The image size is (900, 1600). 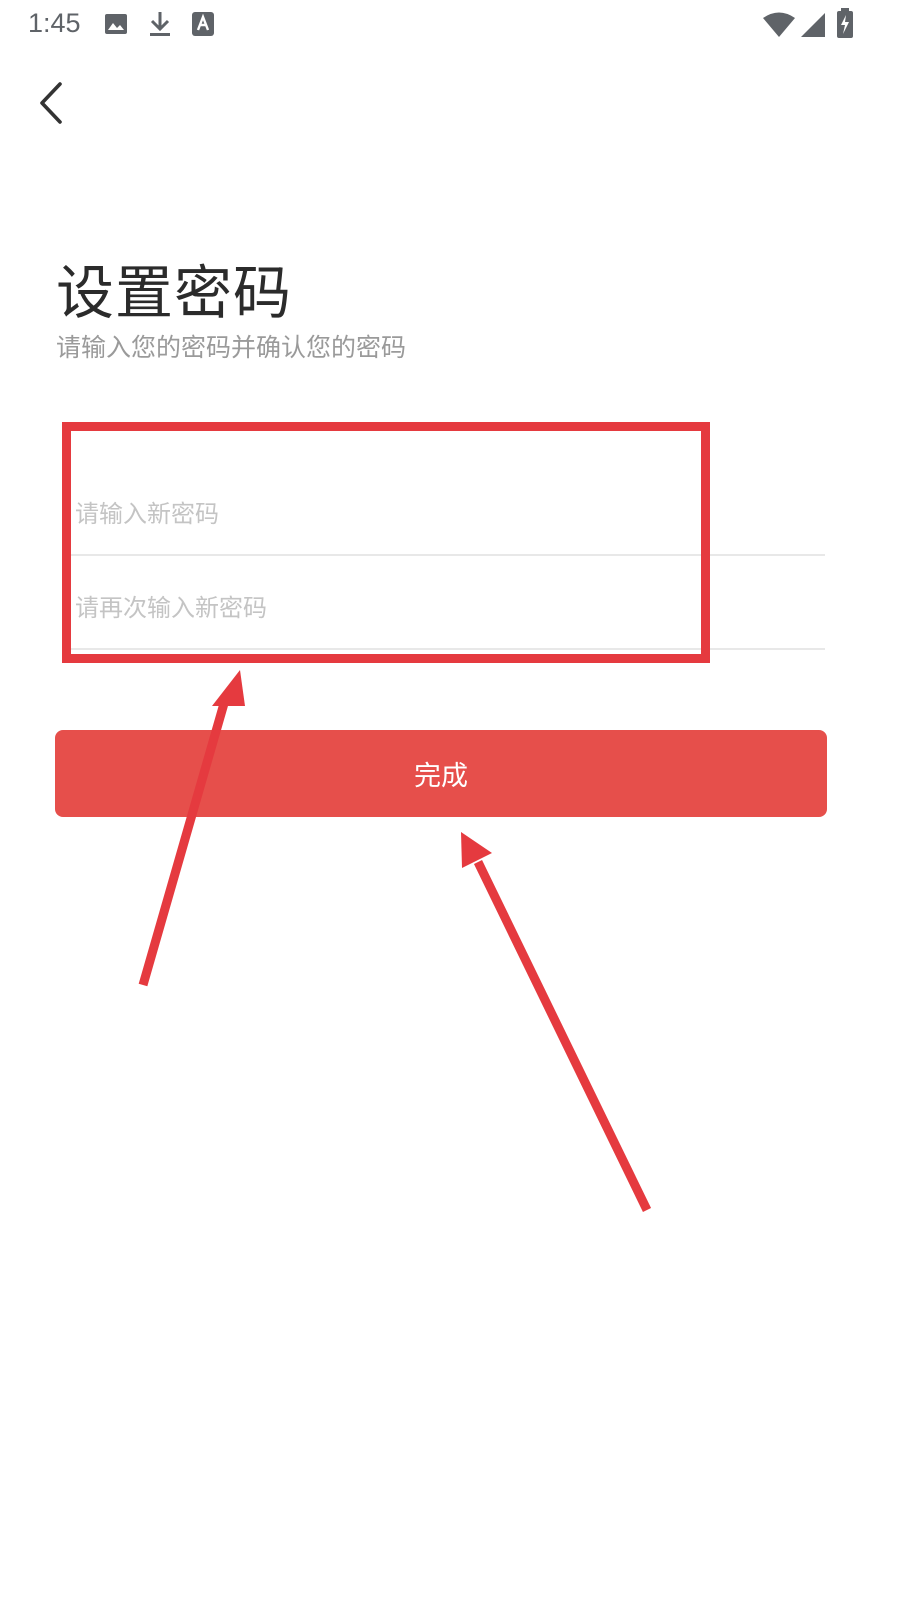 What do you see at coordinates (174, 293) in the screenshot?
I see `page-title: 设置密码` at bounding box center [174, 293].